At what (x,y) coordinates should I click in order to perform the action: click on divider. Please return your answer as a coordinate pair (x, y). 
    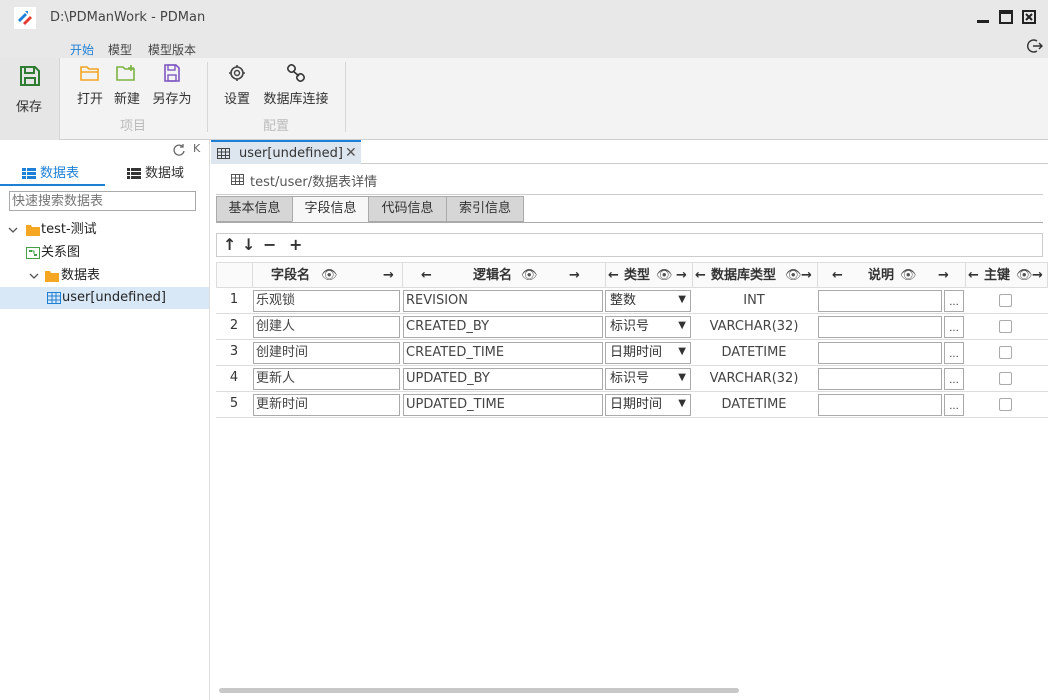
    Looking at the image, I should click on (629, 194).